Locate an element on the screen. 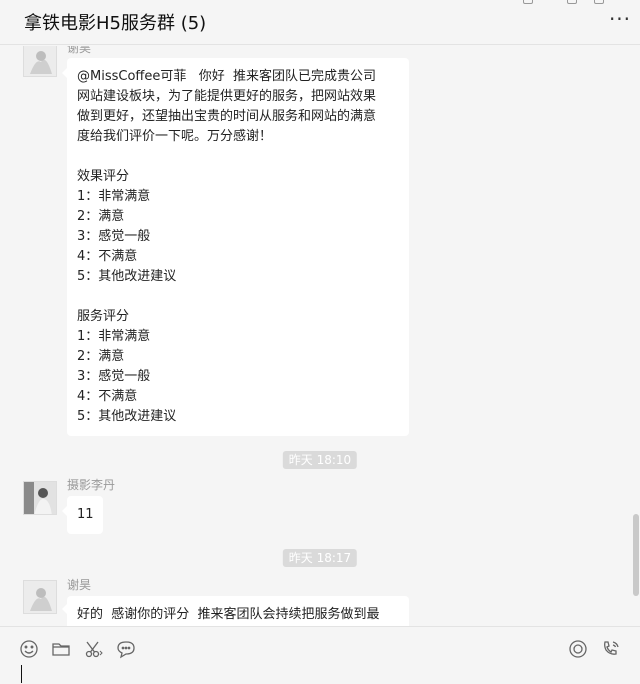 The height and width of the screenshot is (684, 640). message-text-line: 度给我们评价一下呢。万分感谢！ is located at coordinates (175, 136).